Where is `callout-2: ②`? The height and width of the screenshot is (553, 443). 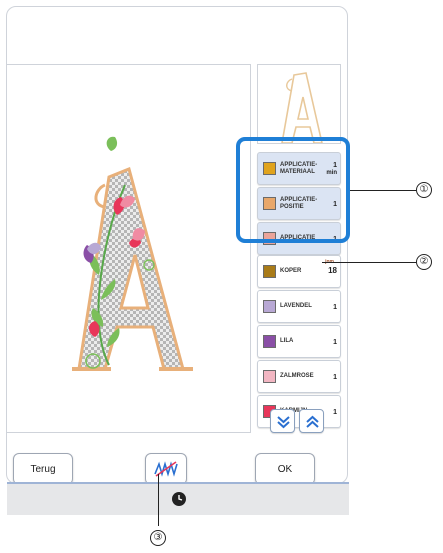
callout-2: ② is located at coordinates (424, 262).